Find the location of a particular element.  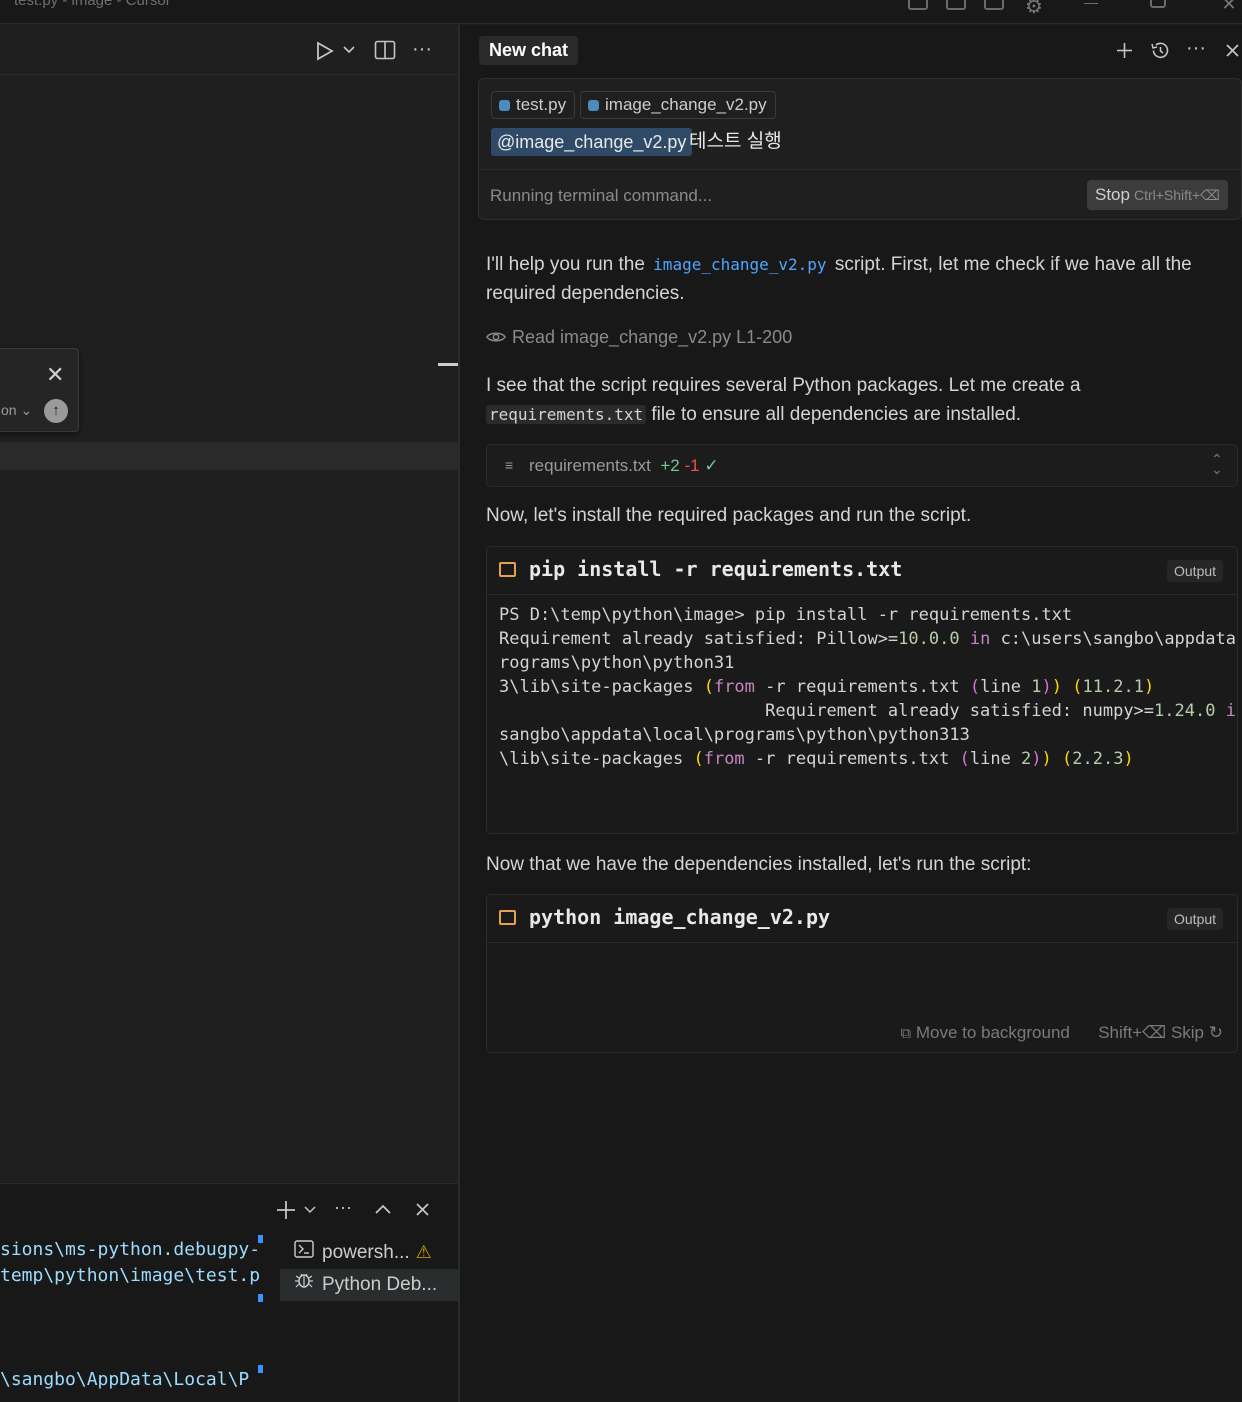

terminal-command-header: python image_change_v2.py Output is located at coordinates (862, 919).